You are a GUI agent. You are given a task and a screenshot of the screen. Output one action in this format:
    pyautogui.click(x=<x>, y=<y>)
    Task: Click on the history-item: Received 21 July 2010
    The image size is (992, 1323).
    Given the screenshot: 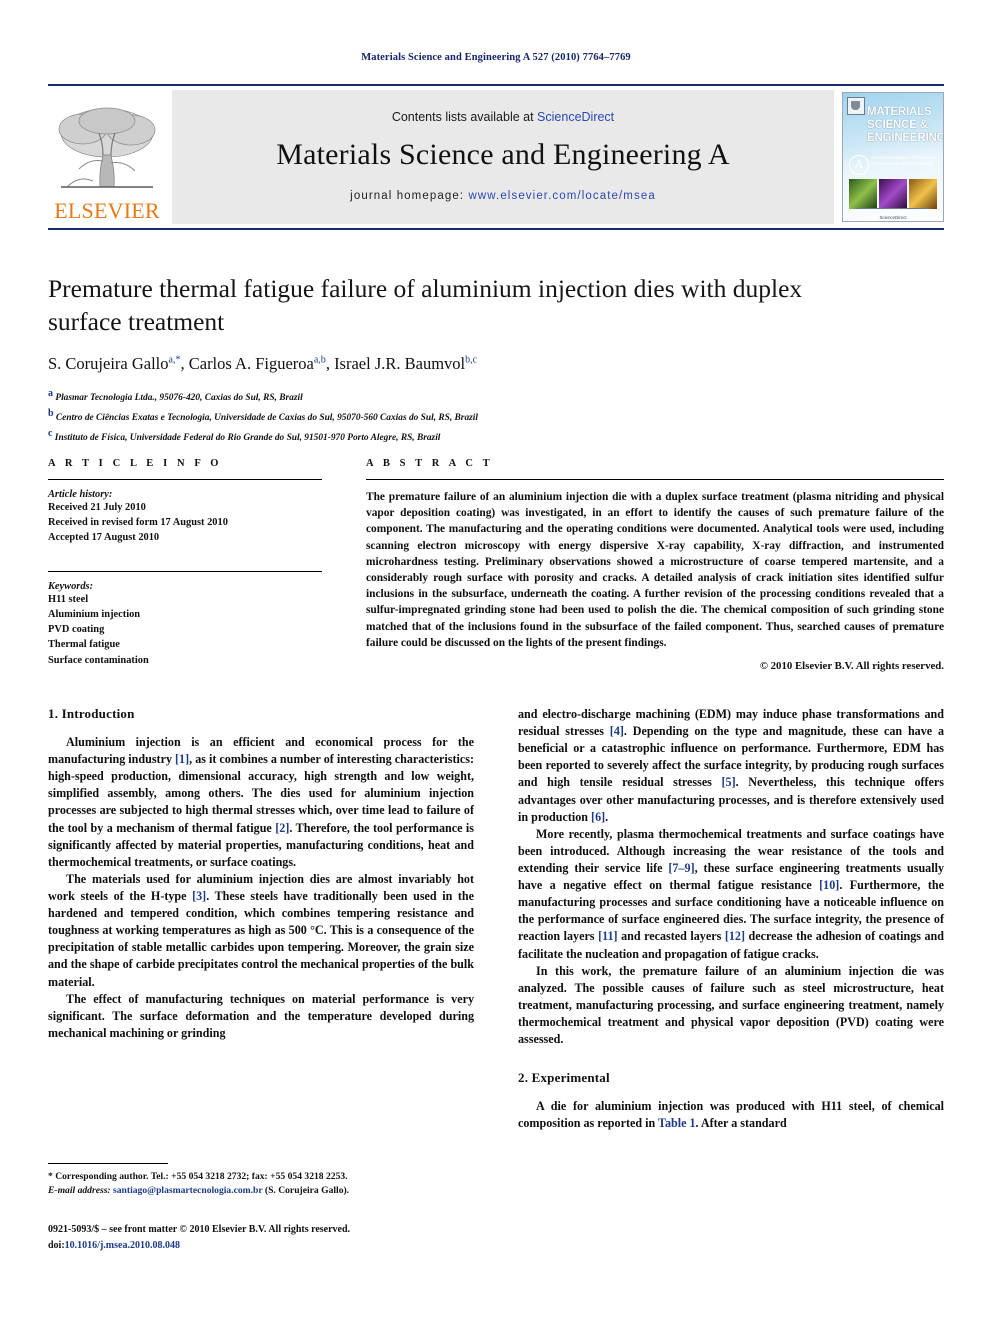 What is the action you would take?
    pyautogui.click(x=97, y=507)
    